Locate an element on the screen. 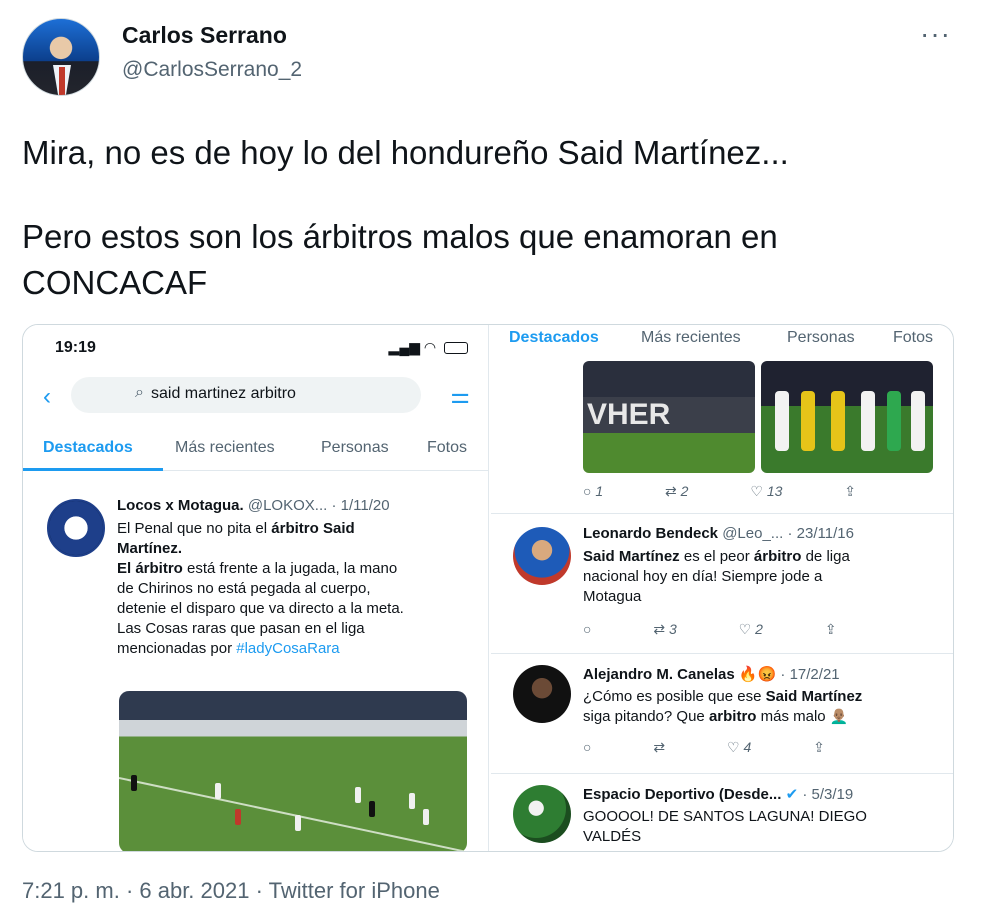  more-options-icon: ··· is located at coordinates (935, 34).